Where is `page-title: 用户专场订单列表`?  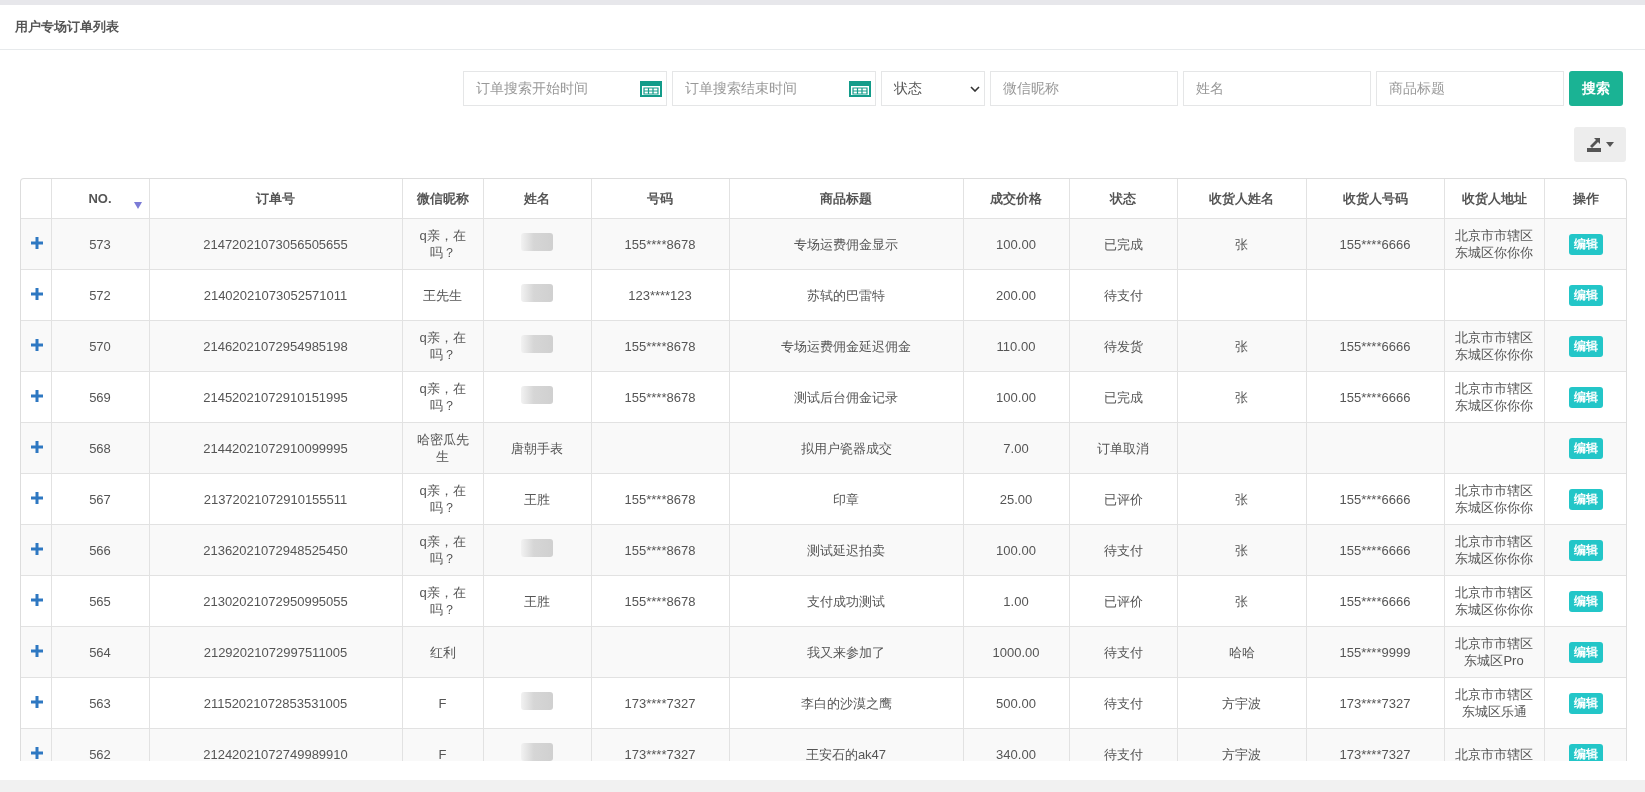
page-title: 用户专场订单列表 is located at coordinates (67, 27).